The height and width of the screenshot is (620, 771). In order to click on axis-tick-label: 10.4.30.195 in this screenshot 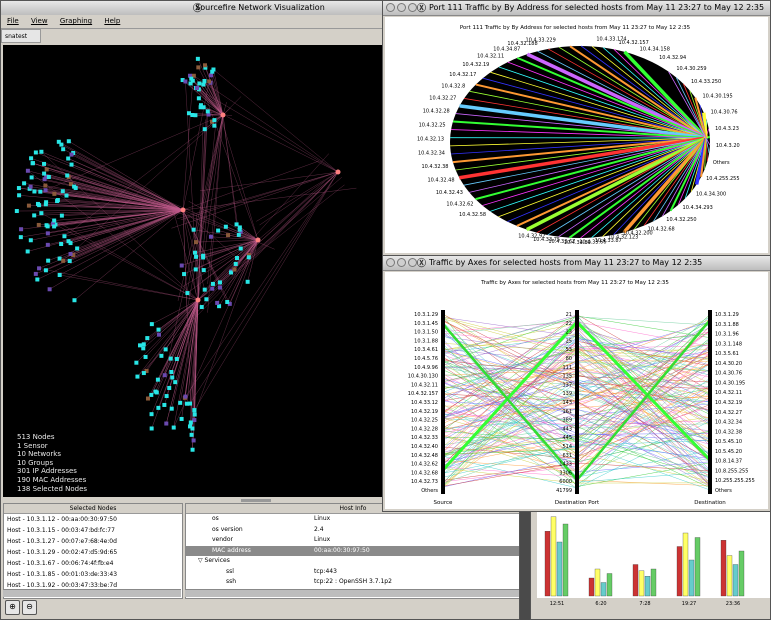, I will do `click(730, 383)`.